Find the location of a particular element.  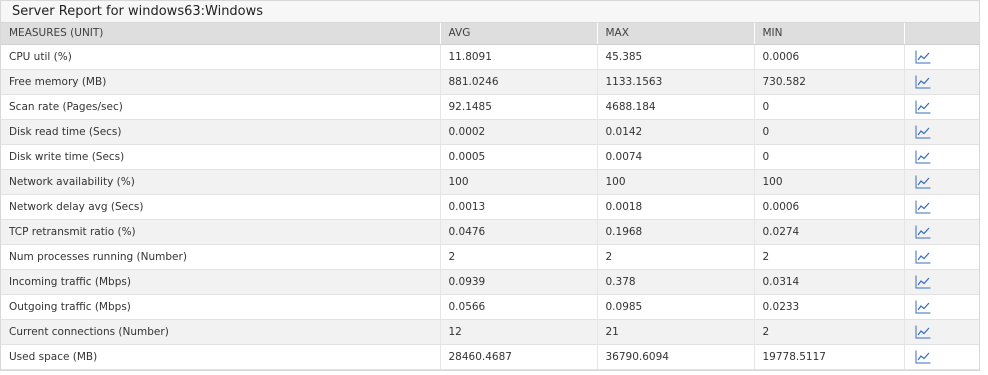

measure-name: Free memory (MB) is located at coordinates (221, 82).